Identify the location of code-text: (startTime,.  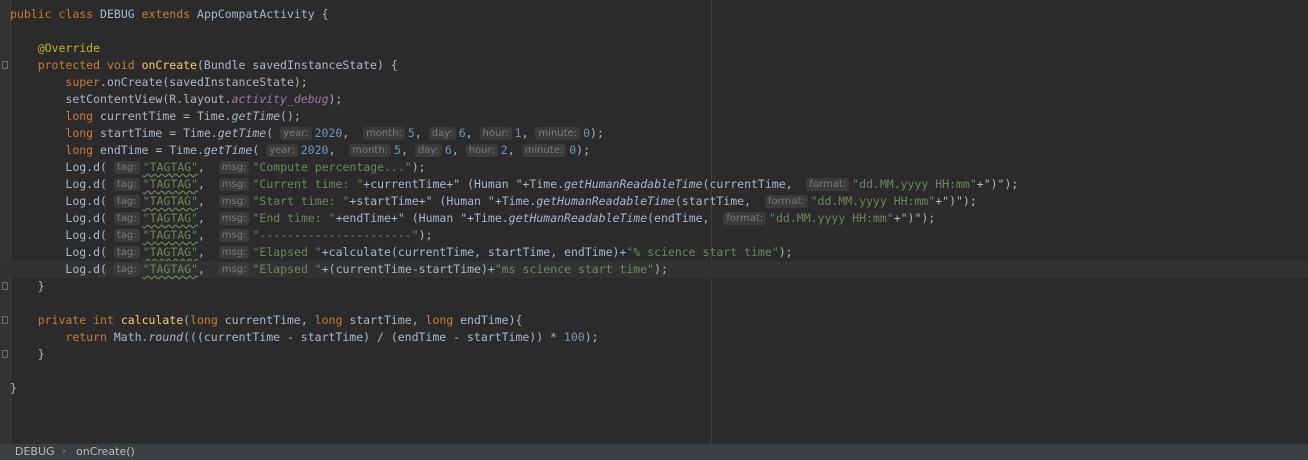
(716, 201).